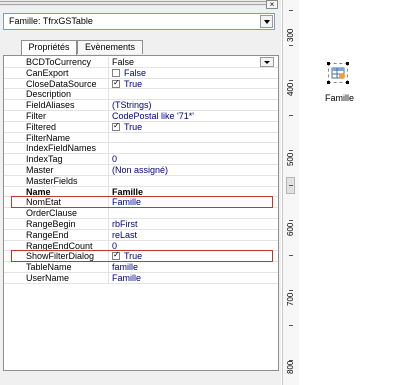 The height and width of the screenshot is (385, 400). I want to click on property-row: Description, so click(141, 95).